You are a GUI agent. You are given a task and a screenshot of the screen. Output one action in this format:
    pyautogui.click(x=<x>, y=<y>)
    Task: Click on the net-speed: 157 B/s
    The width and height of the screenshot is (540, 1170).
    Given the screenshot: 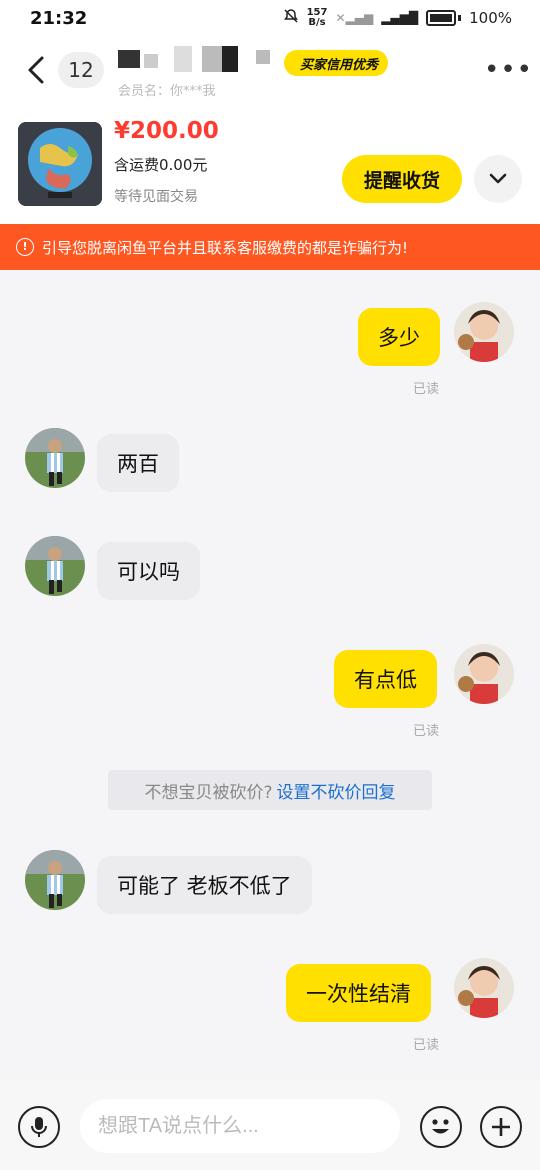 What is the action you would take?
    pyautogui.click(x=317, y=17)
    